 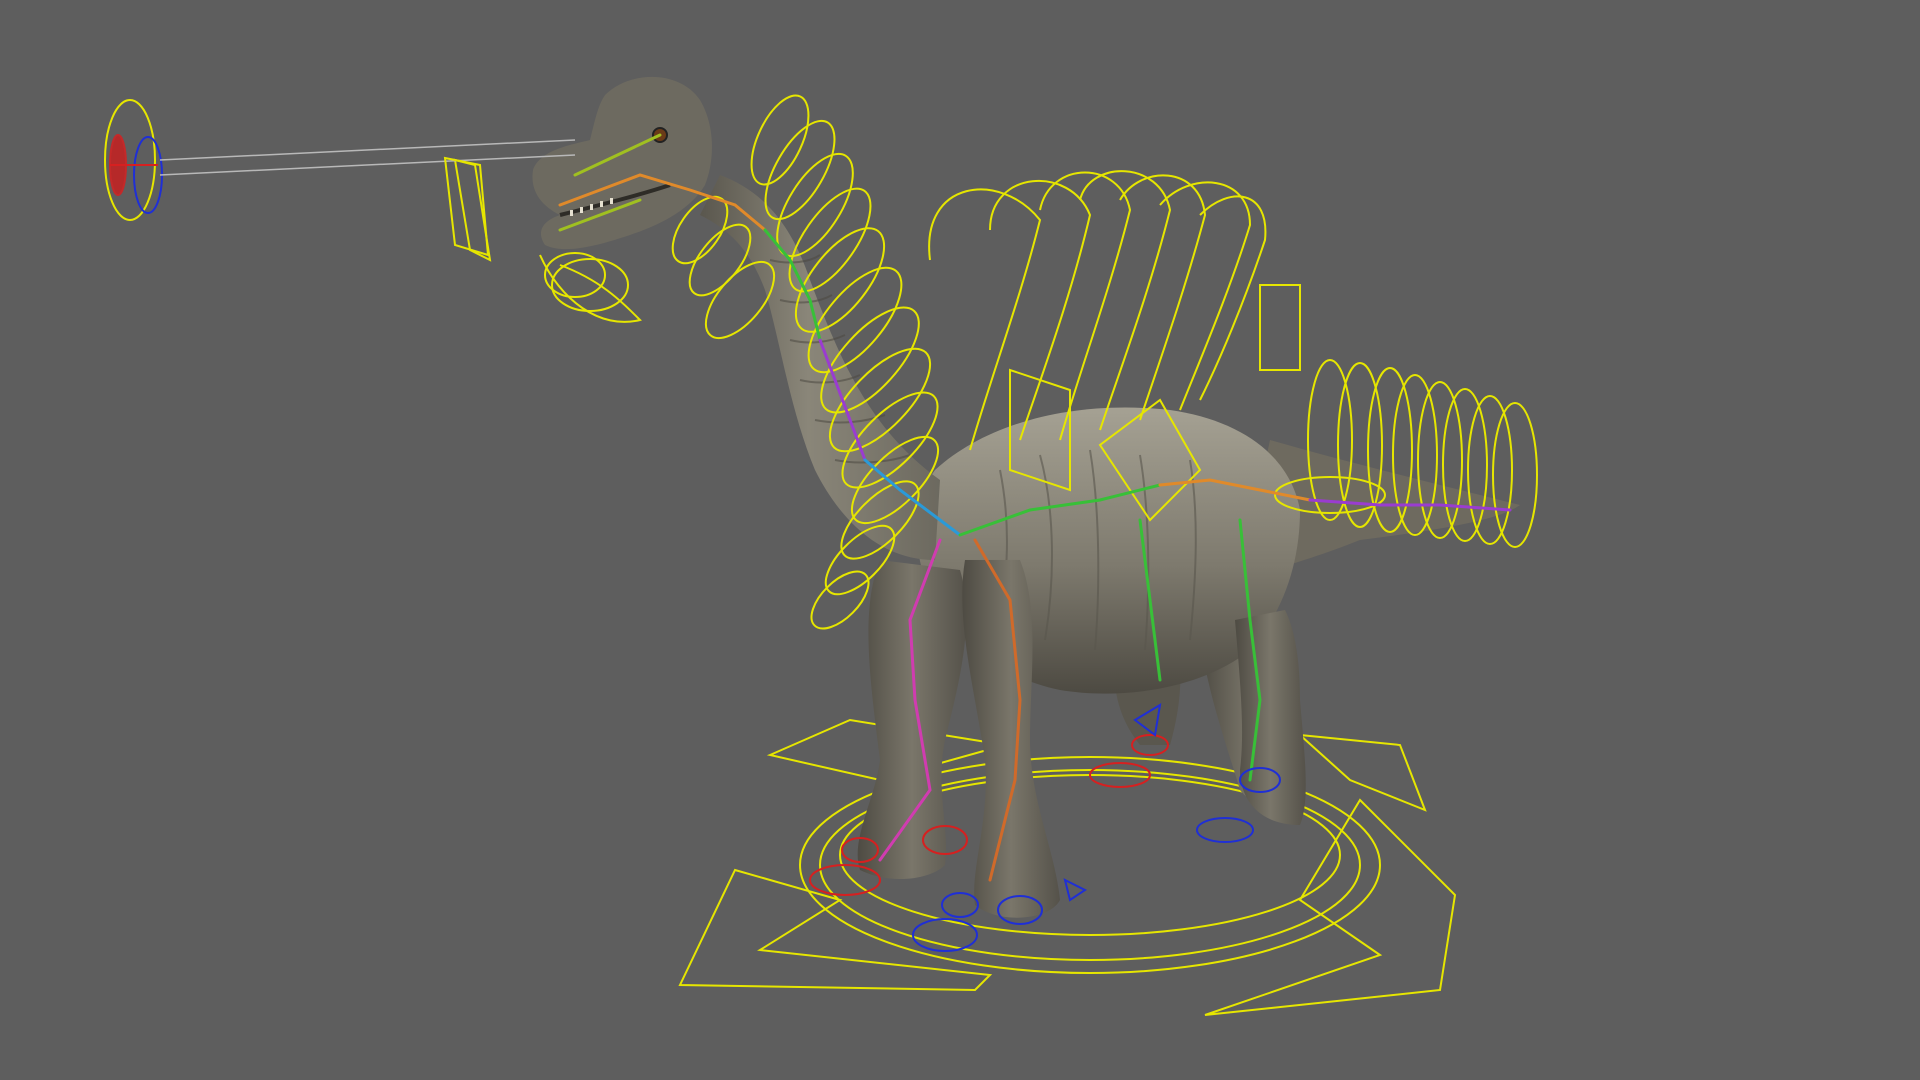 What do you see at coordinates (133, 160) in the screenshot?
I see `eye-aim-control-icon` at bounding box center [133, 160].